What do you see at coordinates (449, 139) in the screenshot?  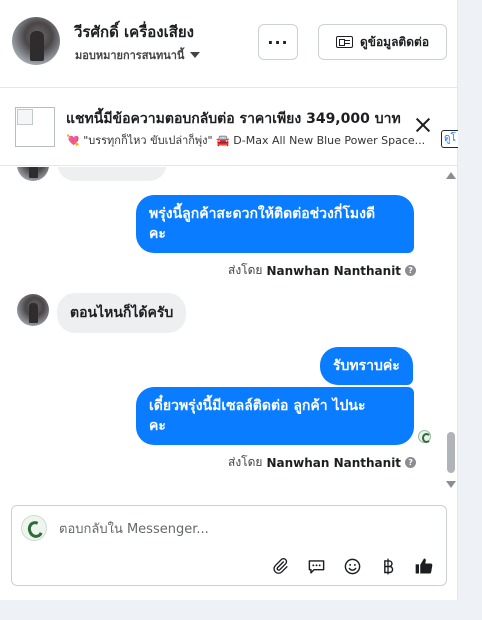 I see `view-ad-link: ดูโ` at bounding box center [449, 139].